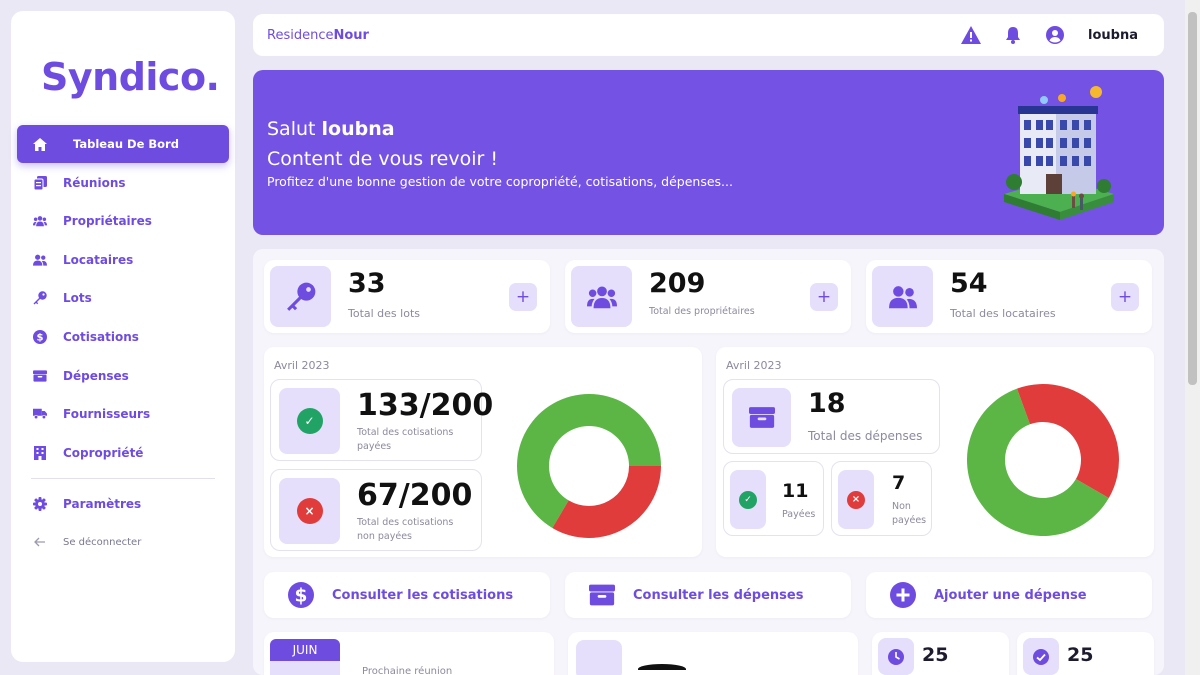 The height and width of the screenshot is (675, 1200). What do you see at coordinates (896, 656) in the screenshot?
I see `clock-icon` at bounding box center [896, 656].